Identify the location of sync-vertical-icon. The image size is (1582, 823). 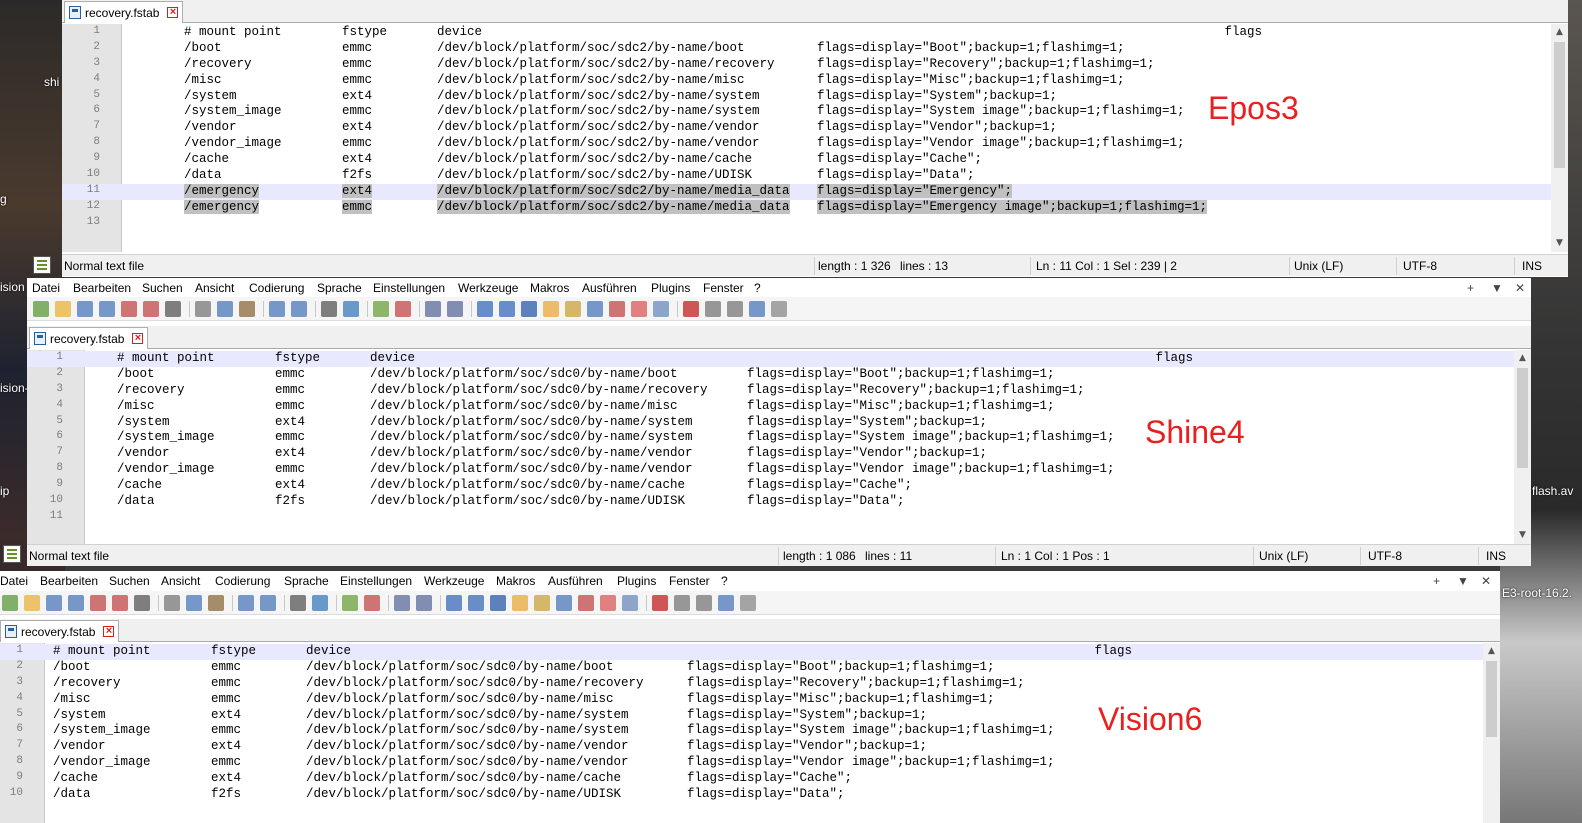
(402, 603).